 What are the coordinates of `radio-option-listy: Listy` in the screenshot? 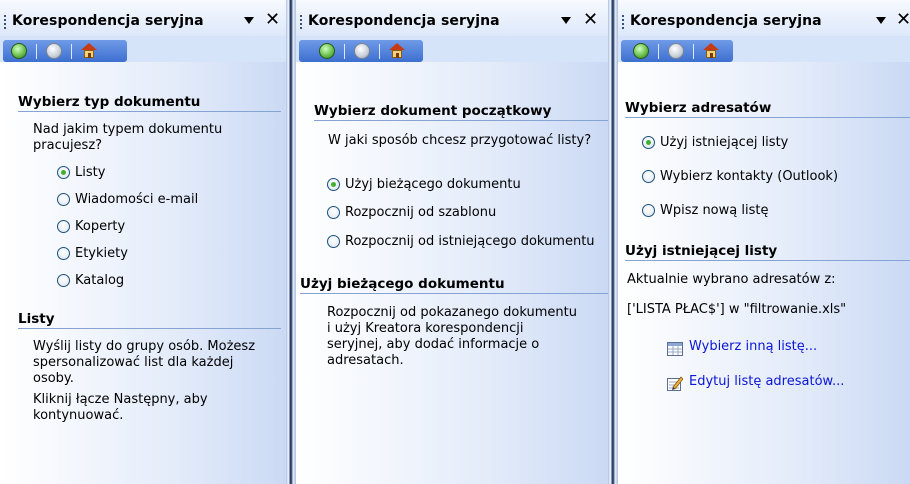 It's located at (81, 172).